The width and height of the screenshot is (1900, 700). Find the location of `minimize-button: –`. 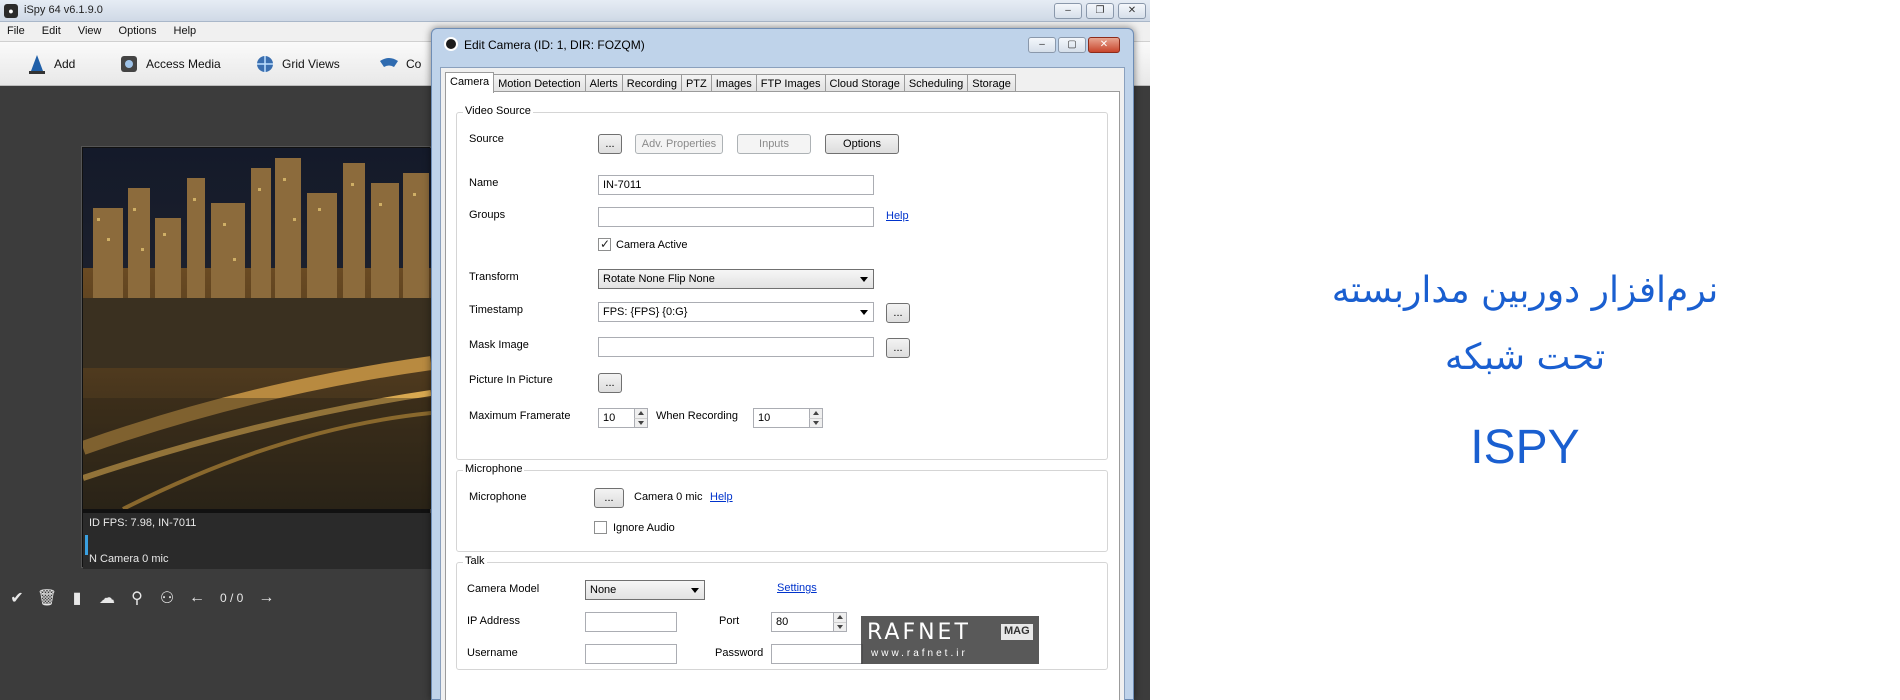

minimize-button: – is located at coordinates (1068, 11).